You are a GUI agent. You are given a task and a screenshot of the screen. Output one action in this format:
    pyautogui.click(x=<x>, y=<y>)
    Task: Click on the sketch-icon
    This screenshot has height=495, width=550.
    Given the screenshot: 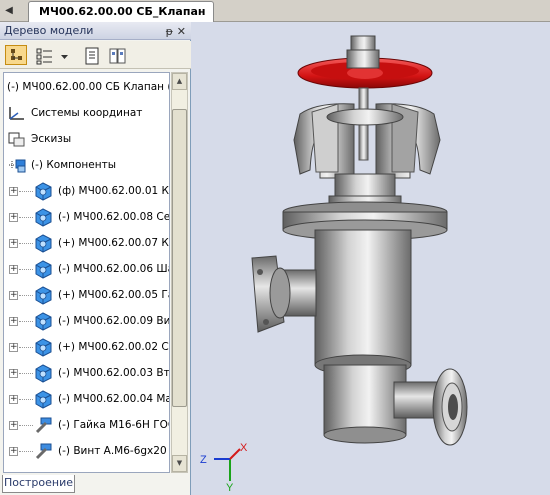 What is the action you would take?
    pyautogui.click(x=16, y=139)
    